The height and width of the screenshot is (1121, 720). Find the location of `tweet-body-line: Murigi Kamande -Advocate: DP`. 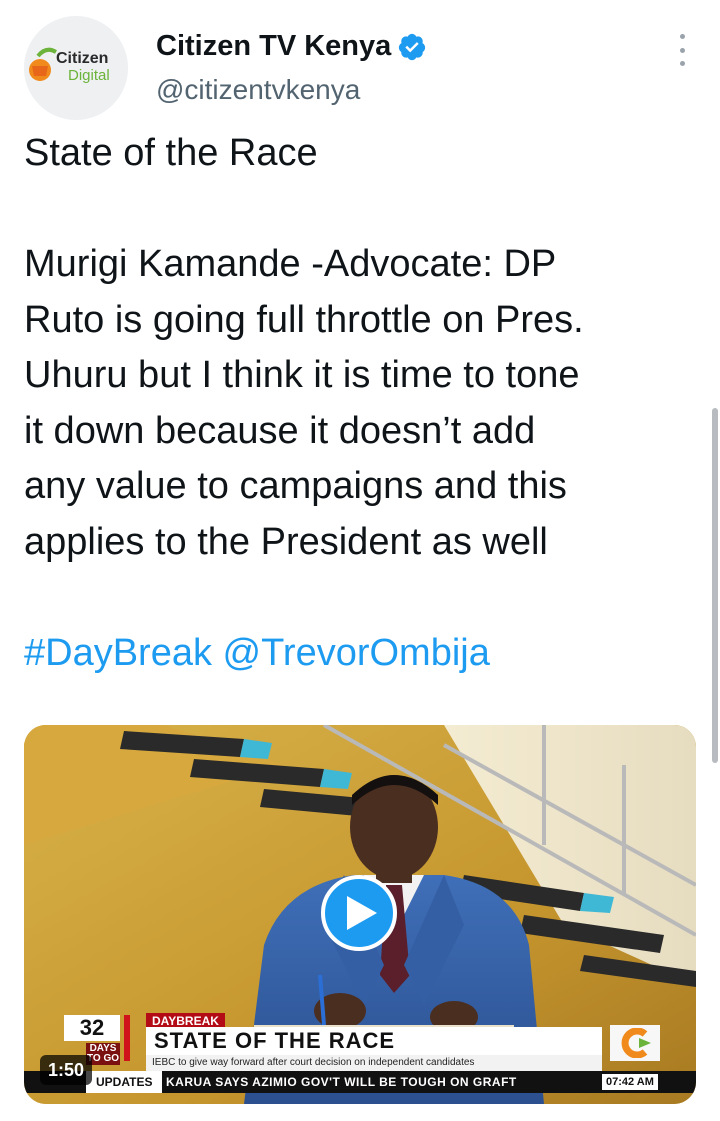

tweet-body-line: Murigi Kamande -Advocate: DP is located at coordinates (290, 264).